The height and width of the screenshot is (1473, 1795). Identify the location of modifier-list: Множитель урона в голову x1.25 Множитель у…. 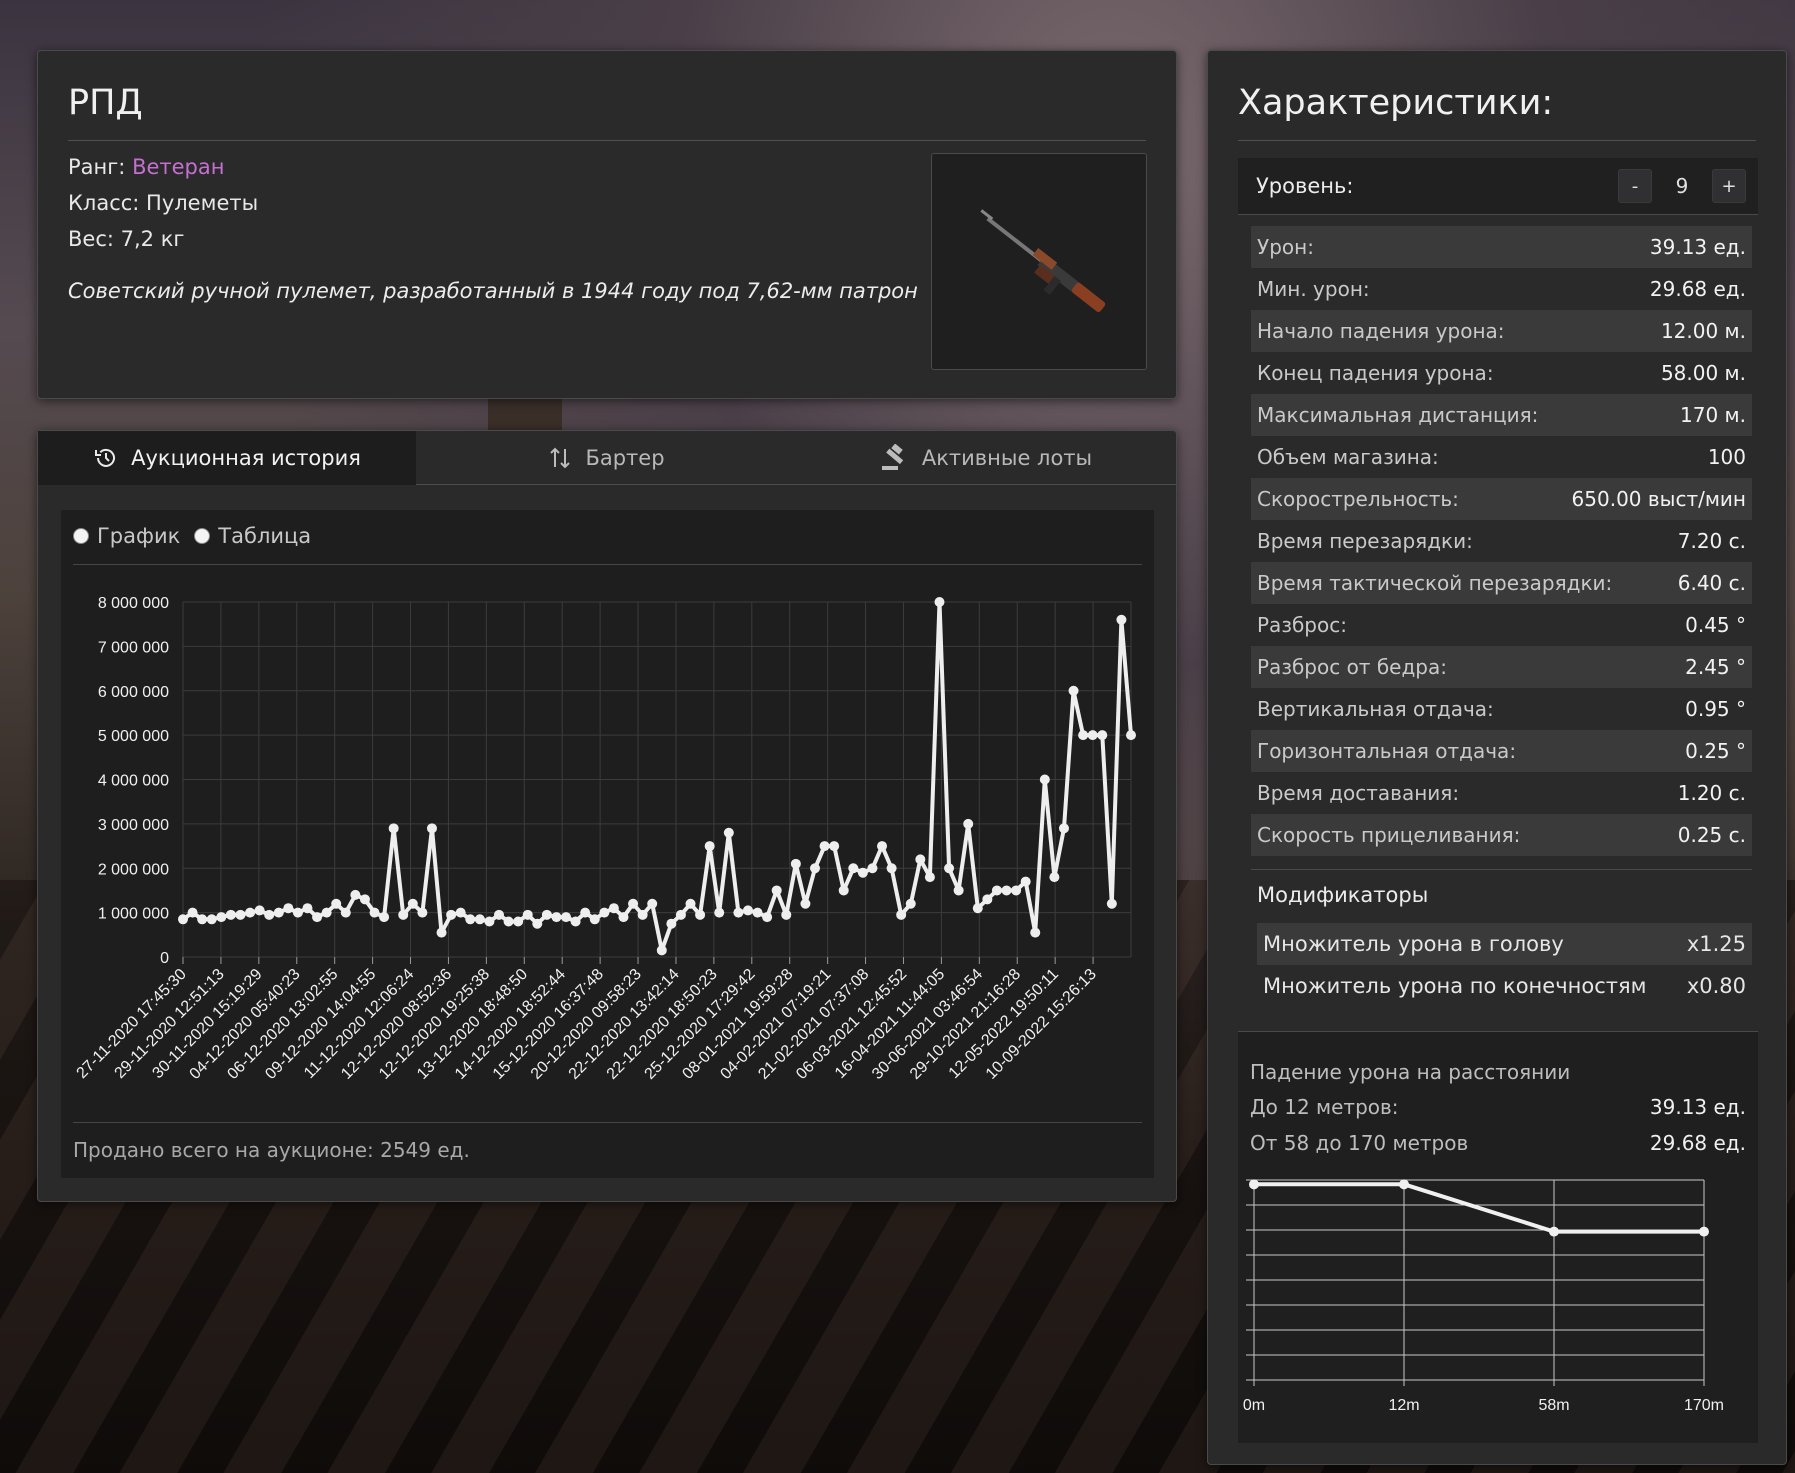
(1504, 965).